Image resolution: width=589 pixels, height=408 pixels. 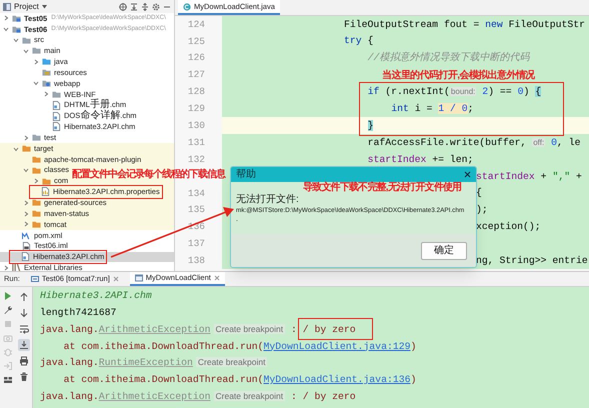 What do you see at coordinates (8, 296) in the screenshot?
I see `run-icon` at bounding box center [8, 296].